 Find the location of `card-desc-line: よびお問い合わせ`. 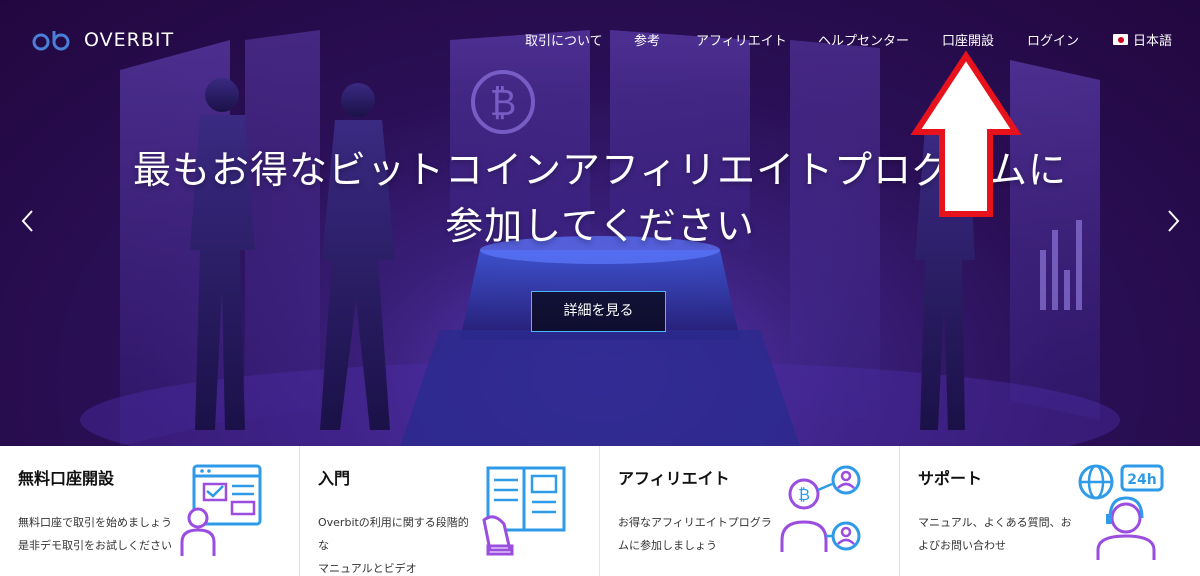

card-desc-line: よびお問い合わせ is located at coordinates (962, 545).